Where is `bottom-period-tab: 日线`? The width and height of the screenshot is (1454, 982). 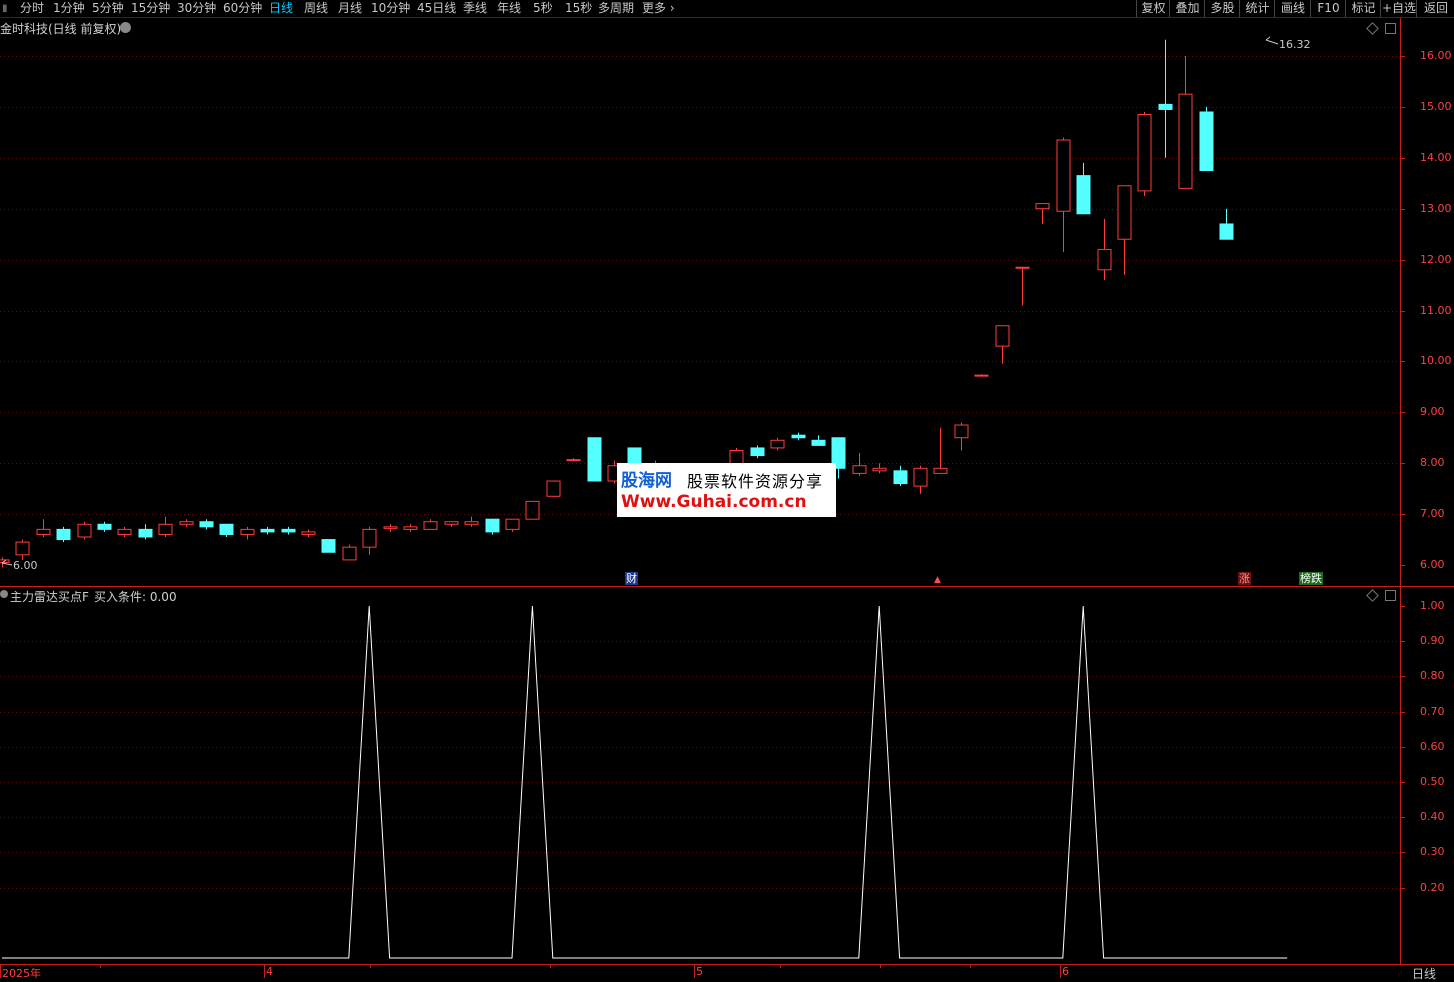 bottom-period-tab: 日线 is located at coordinates (1424, 973).